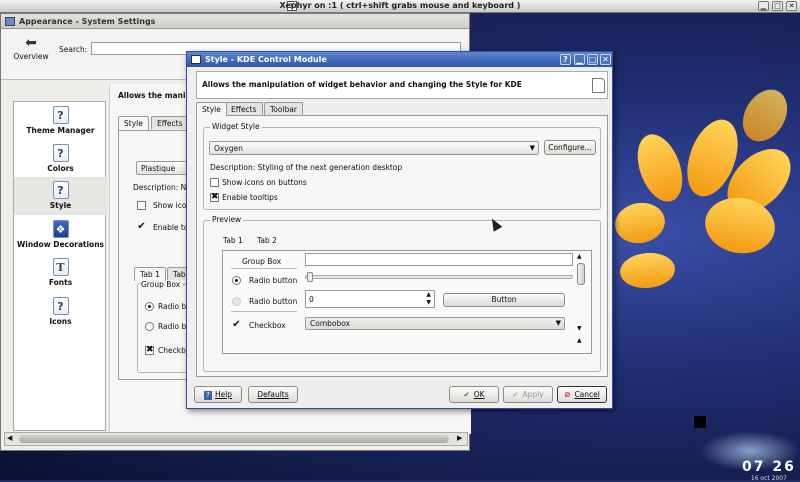 The image size is (800, 482). I want to click on system-settings-title: Appearance - System Settings, so click(87, 21).